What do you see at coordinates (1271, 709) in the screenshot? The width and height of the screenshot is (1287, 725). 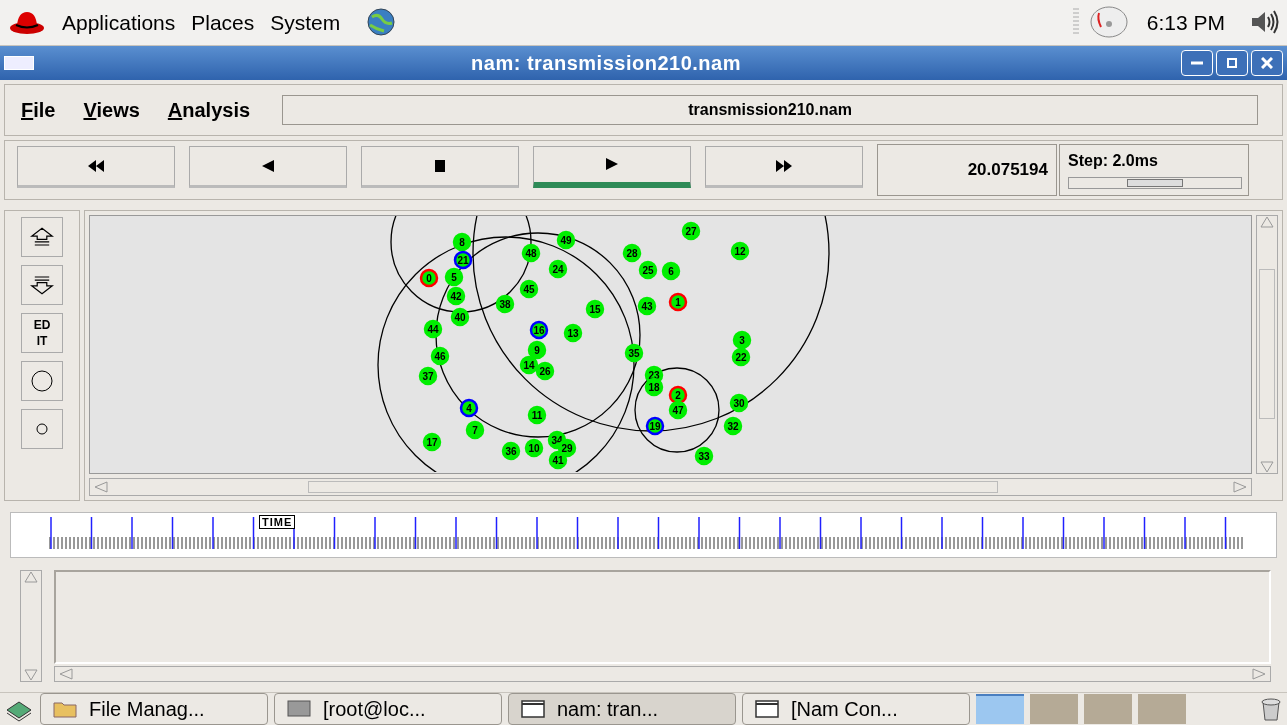 I see `trash-icon` at bounding box center [1271, 709].